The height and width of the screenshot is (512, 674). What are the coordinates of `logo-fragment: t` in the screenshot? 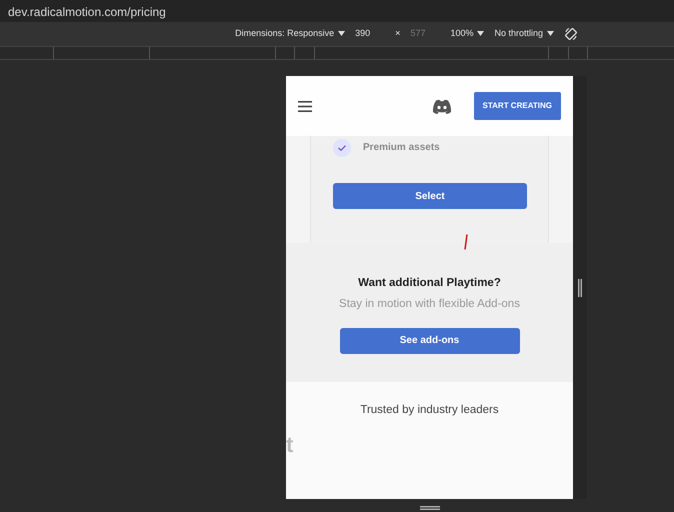 It's located at (290, 445).